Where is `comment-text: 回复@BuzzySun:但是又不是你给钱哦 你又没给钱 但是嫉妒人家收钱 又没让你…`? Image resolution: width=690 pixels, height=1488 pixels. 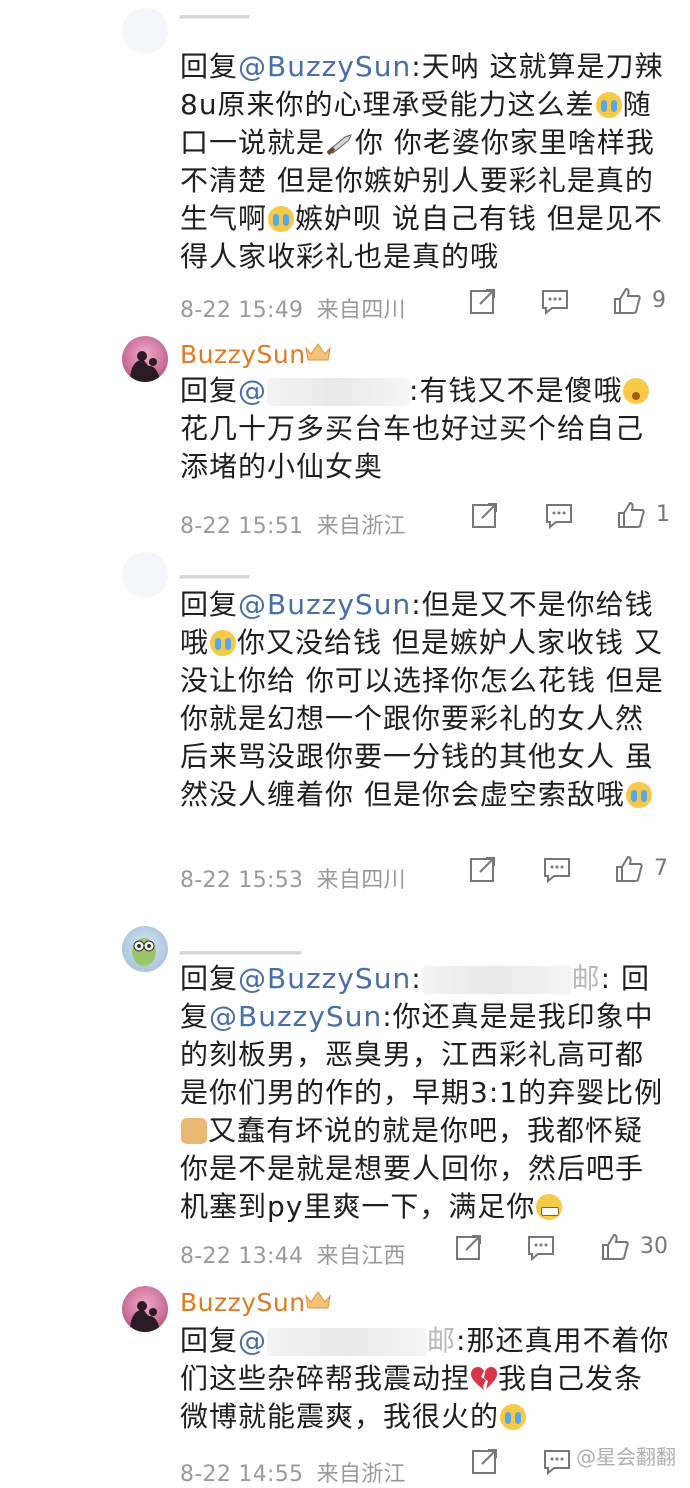
comment-text: 回复@BuzzySun:但是又不是你给钱哦 你又没给钱 但是嫉妒人家收钱 又没让你… is located at coordinates (422, 699).